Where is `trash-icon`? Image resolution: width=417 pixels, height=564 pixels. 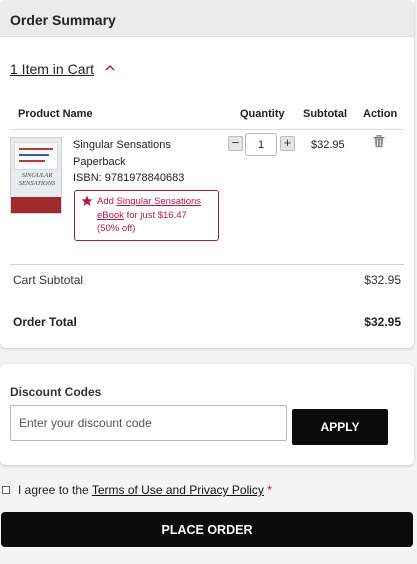 trash-icon is located at coordinates (379, 141).